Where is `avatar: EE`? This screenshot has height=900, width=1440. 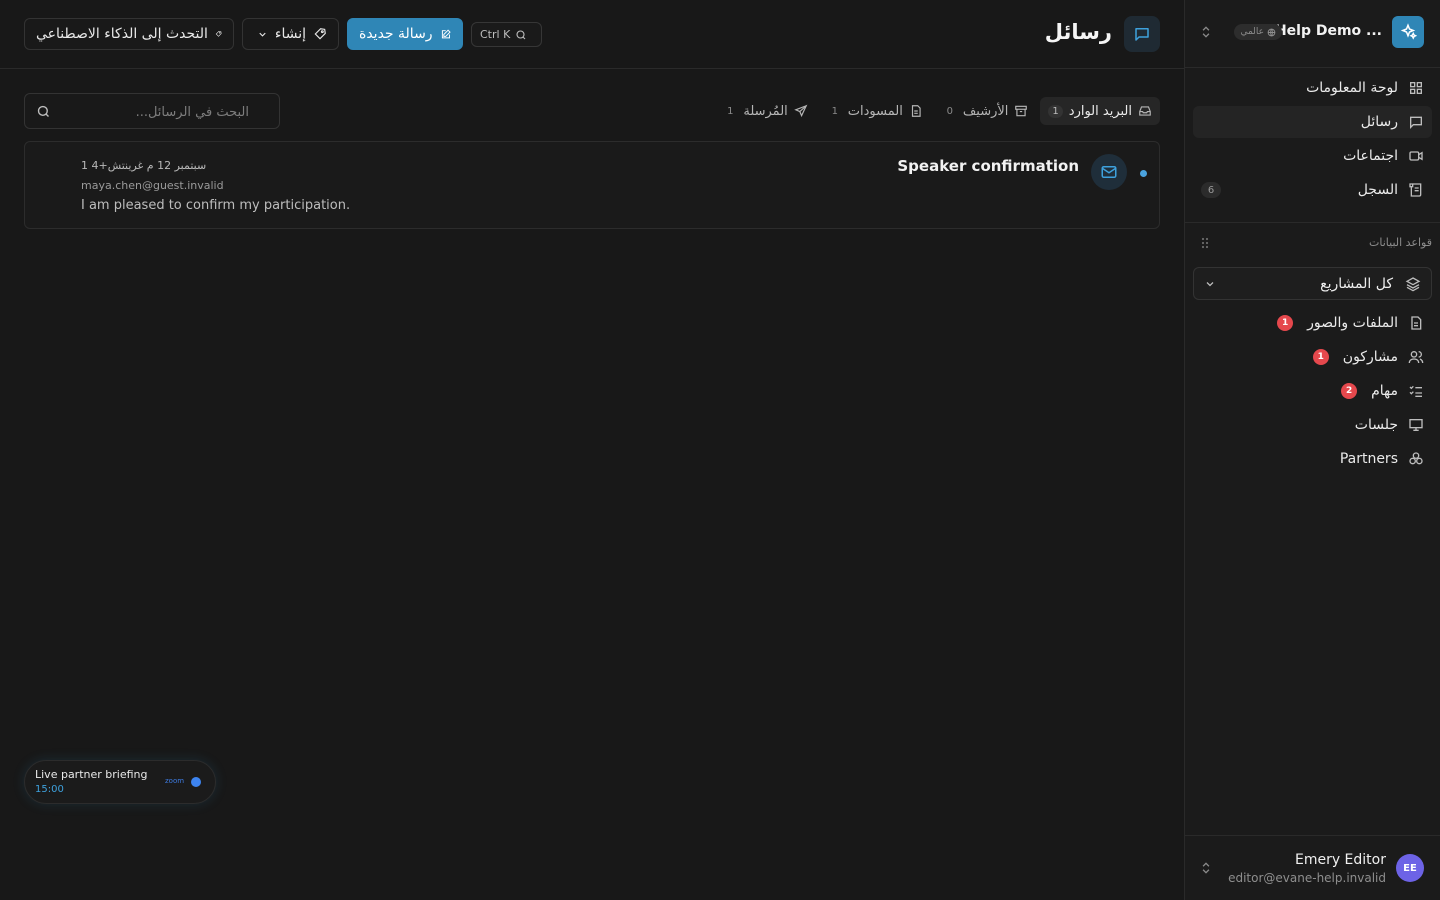 avatar: EE is located at coordinates (1410, 868).